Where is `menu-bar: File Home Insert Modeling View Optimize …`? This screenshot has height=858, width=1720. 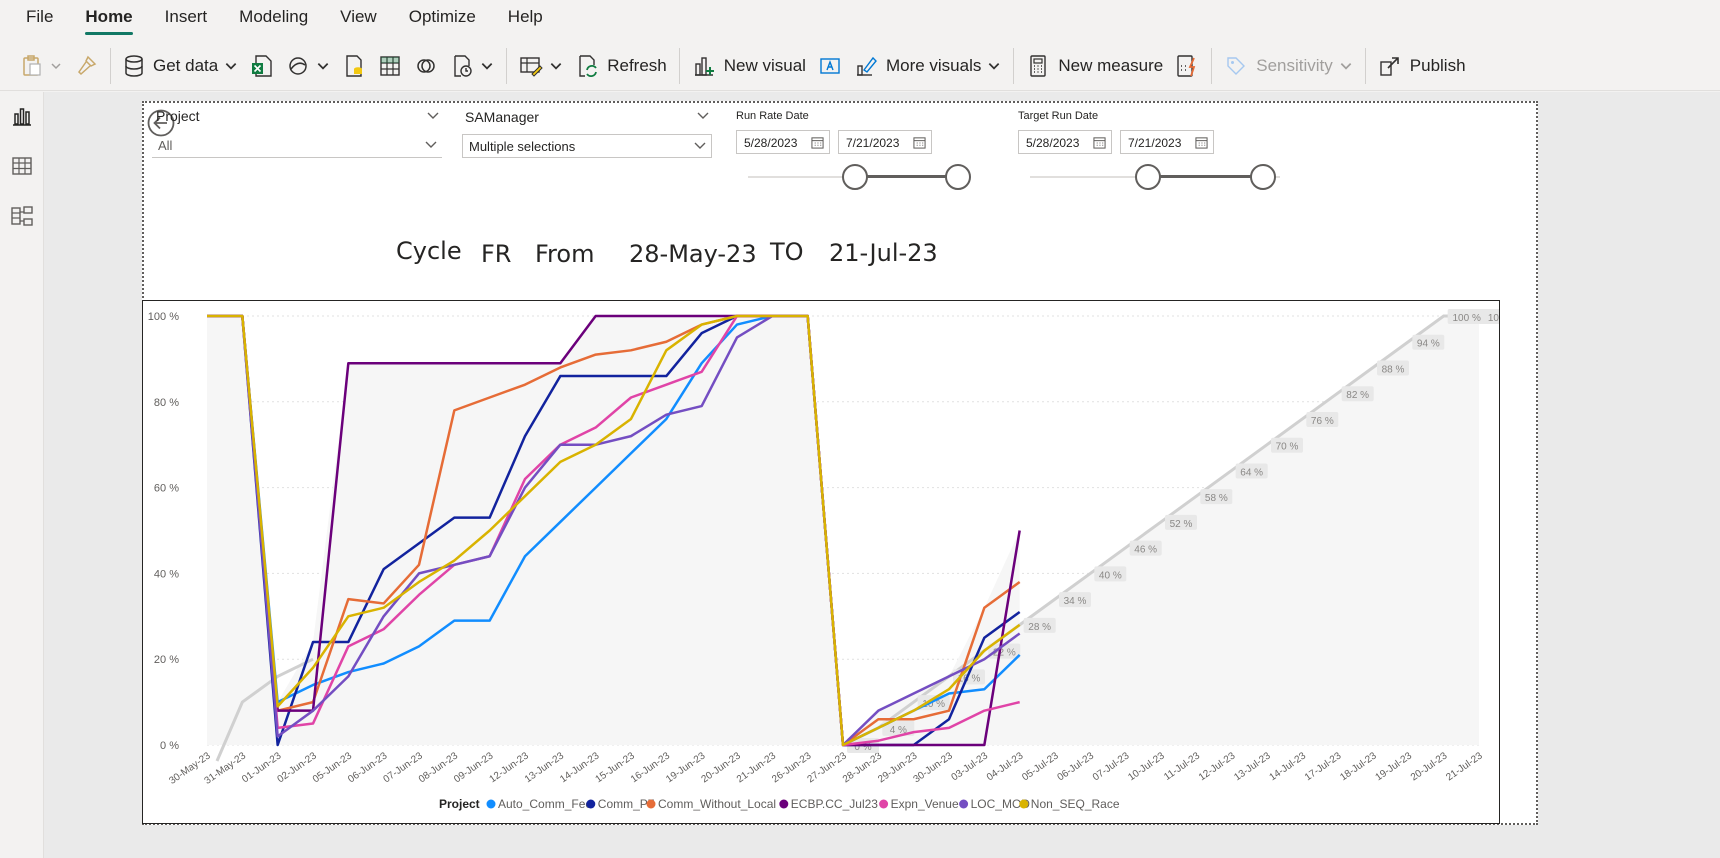 menu-bar: File Home Insert Modeling View Optimize … is located at coordinates (860, 19).